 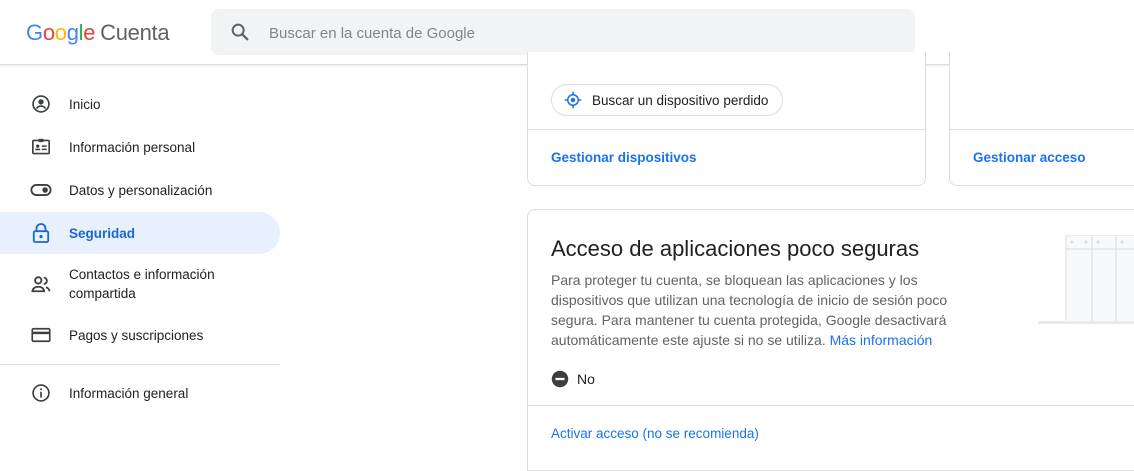 I want to click on logo-letter-o2: o, so click(x=60, y=32).